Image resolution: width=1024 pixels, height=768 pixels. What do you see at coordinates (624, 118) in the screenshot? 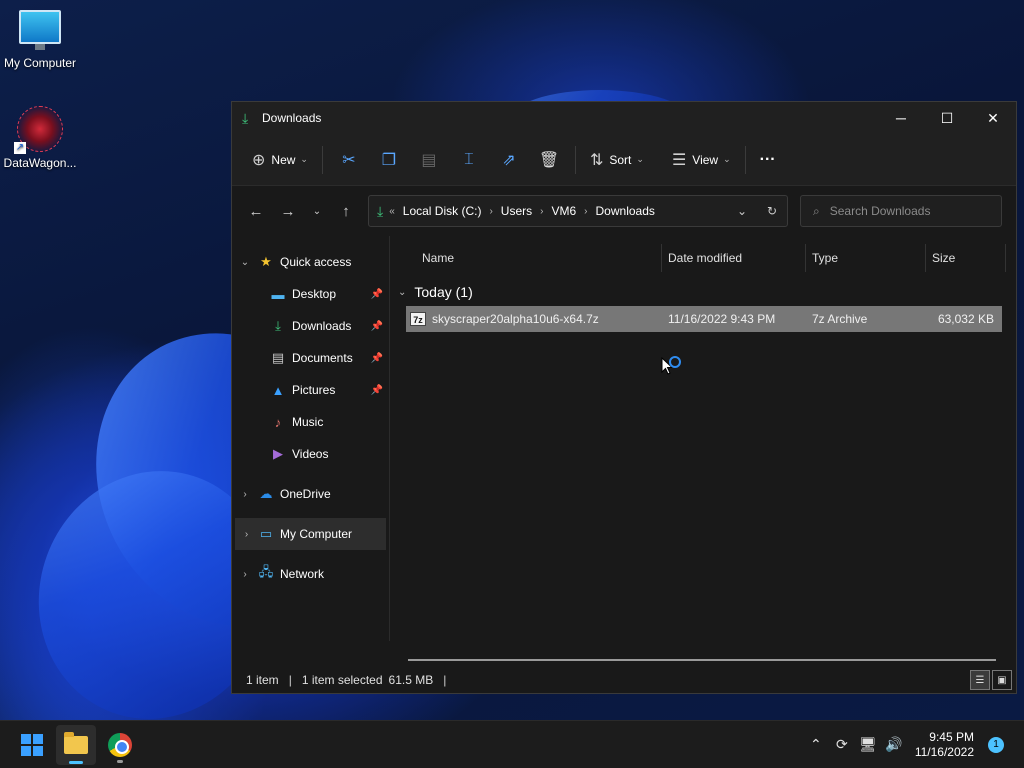
I see `title-bar: ⤓ Downloads ─ ☐ ✕` at bounding box center [624, 118].